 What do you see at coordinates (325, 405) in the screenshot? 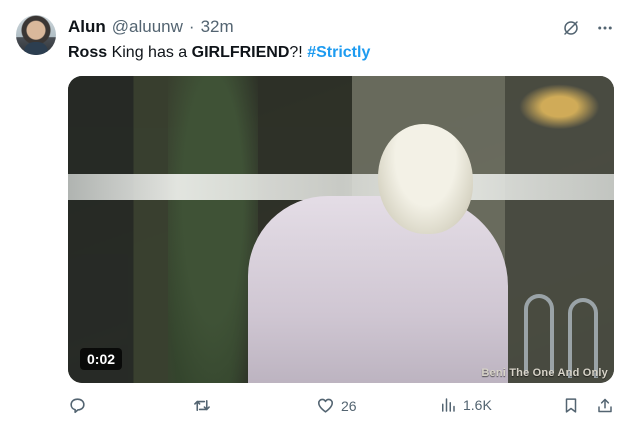
I see `heart-icon` at bounding box center [325, 405].